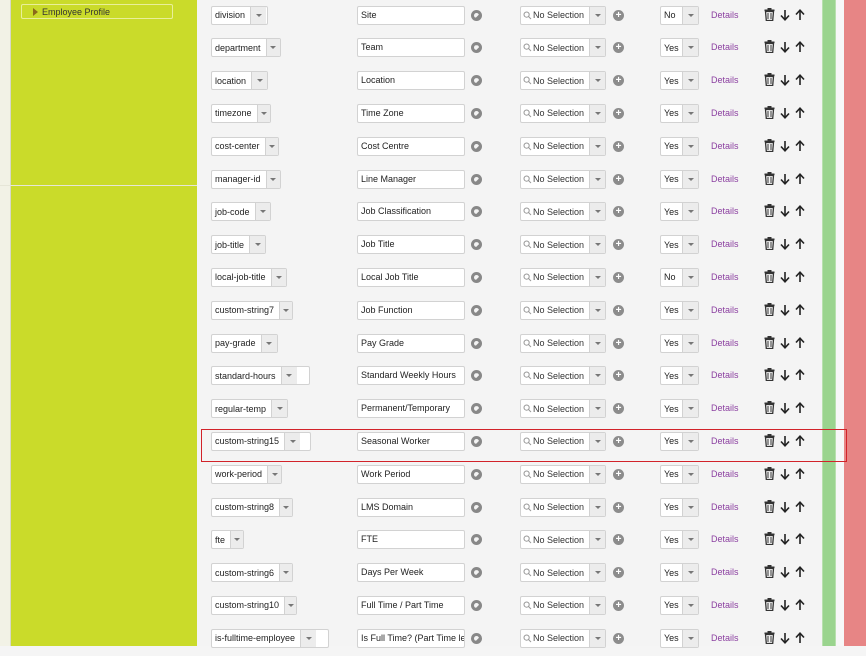 The image size is (866, 656). I want to click on field-label-input: Work Period, so click(411, 474).